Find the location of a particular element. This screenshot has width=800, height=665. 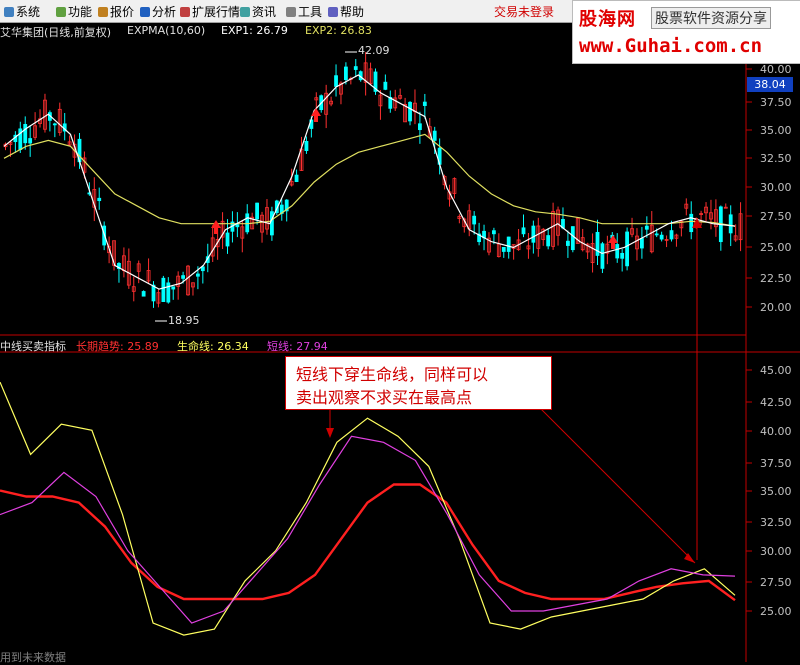

watermark-url: www.Guhai.com.cn is located at coordinates (671, 46).